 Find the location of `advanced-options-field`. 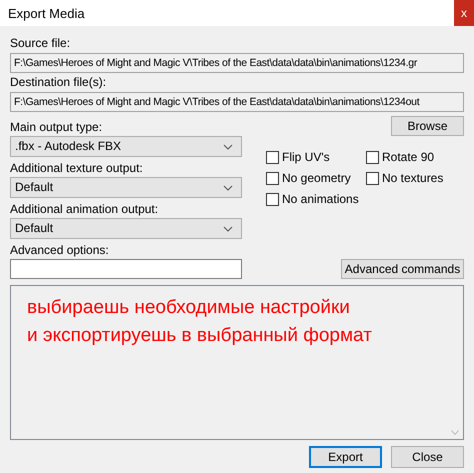

advanced-options-field is located at coordinates (126, 269).